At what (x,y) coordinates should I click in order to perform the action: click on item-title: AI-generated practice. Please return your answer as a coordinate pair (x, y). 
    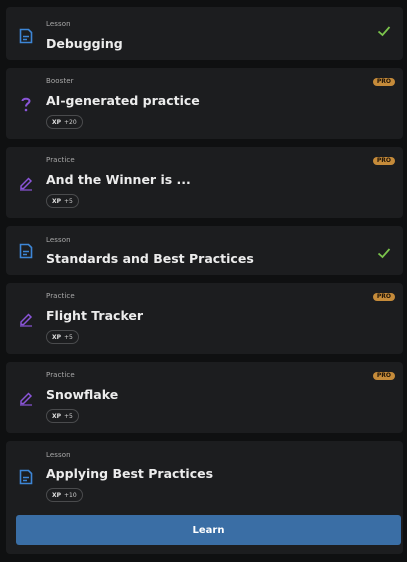
    Looking at the image, I should click on (123, 100).